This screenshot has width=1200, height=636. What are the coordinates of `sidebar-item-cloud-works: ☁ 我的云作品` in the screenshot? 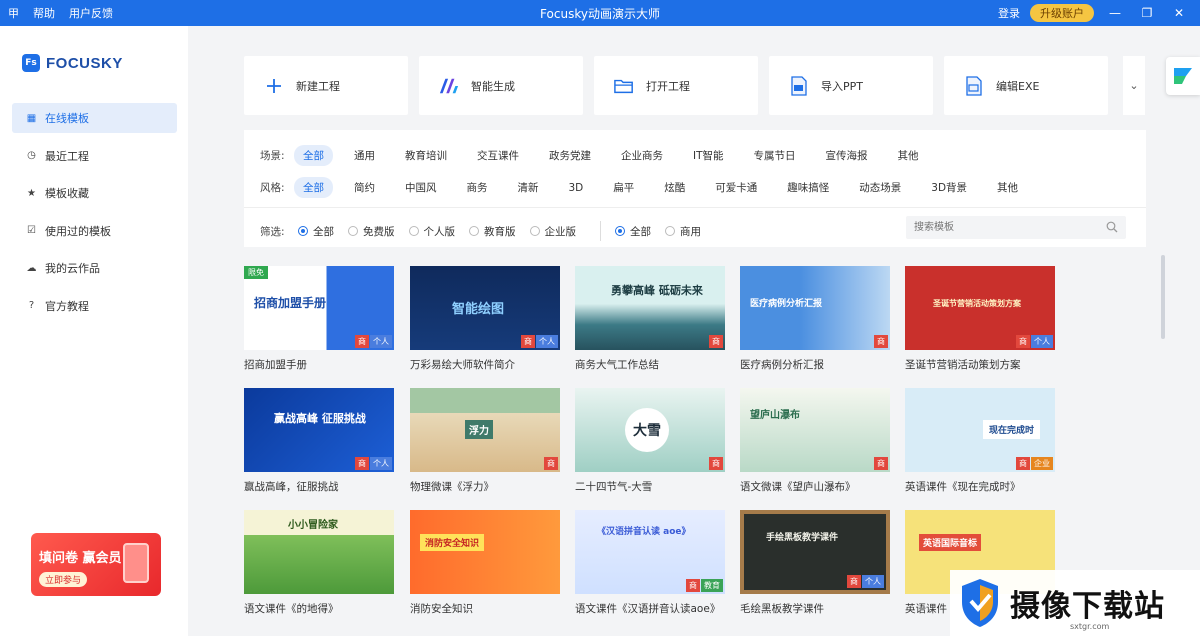 It's located at (94, 268).